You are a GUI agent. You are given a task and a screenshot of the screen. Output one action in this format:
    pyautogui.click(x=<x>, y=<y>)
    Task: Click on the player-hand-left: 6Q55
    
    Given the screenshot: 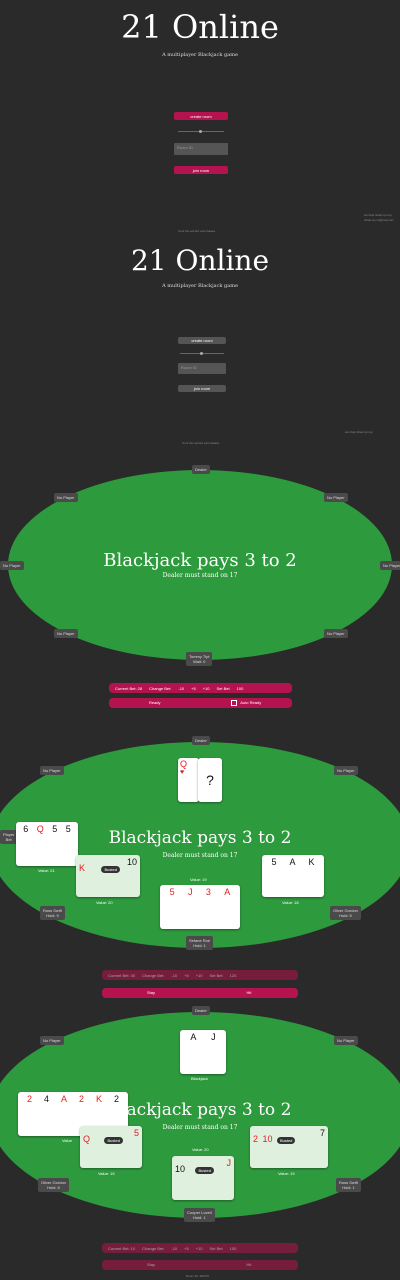 What is the action you would take?
    pyautogui.click(x=47, y=844)
    